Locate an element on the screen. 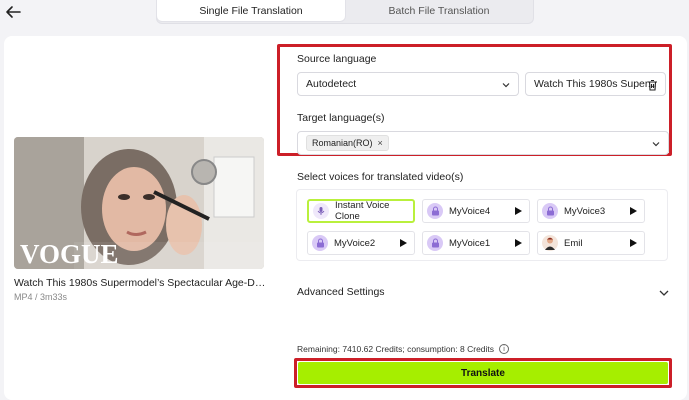 Image resolution: width=689 pixels, height=400 pixels. voice-emil: Emil is located at coordinates (591, 243).